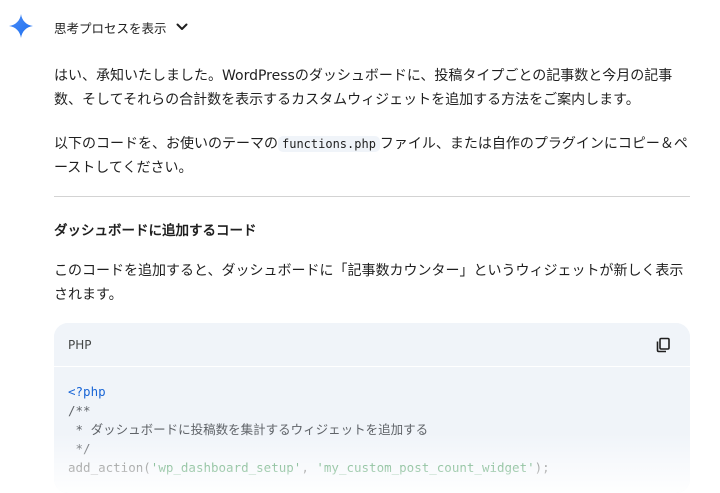  I want to click on code-block-header: PHP, so click(372, 345).